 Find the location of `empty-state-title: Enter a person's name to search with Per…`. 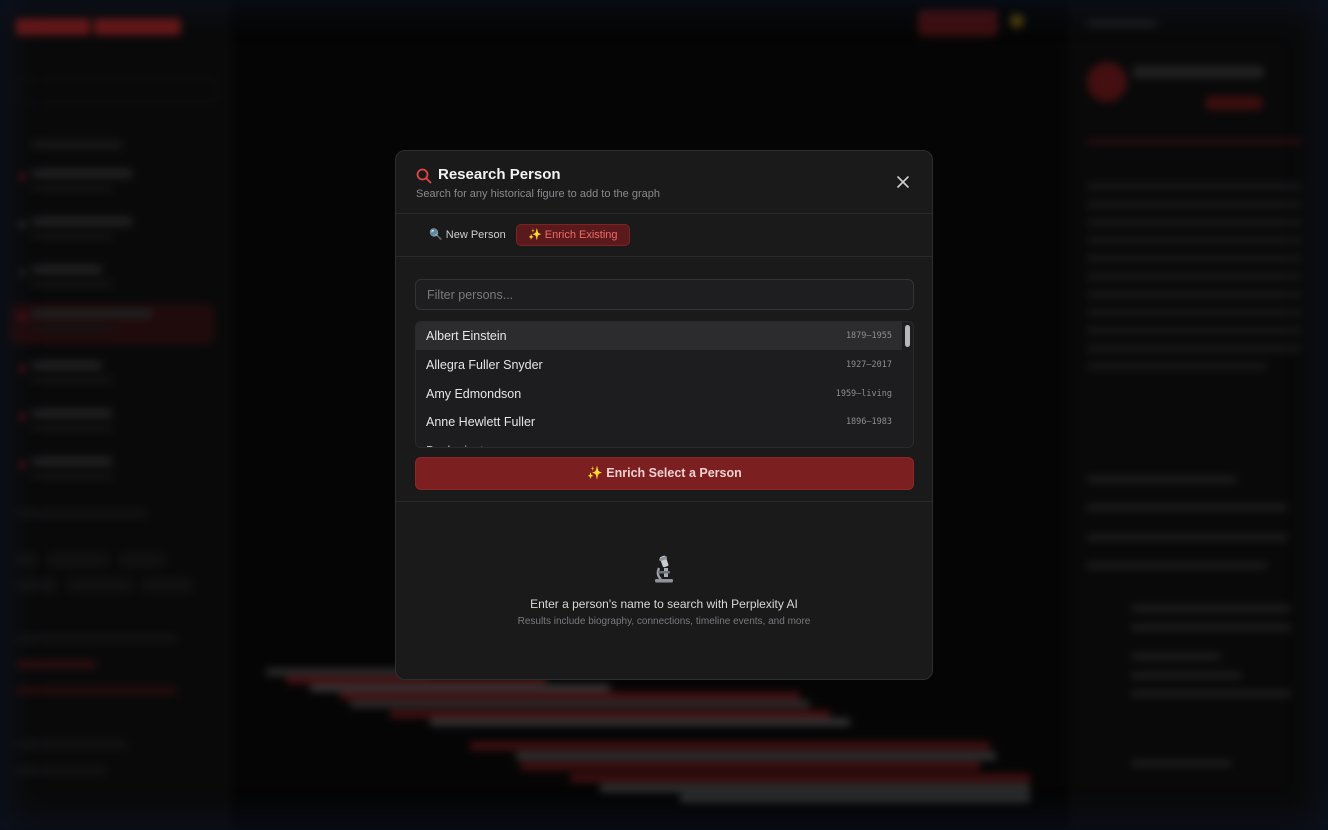

empty-state-title: Enter a person's name to search with Per… is located at coordinates (664, 604).